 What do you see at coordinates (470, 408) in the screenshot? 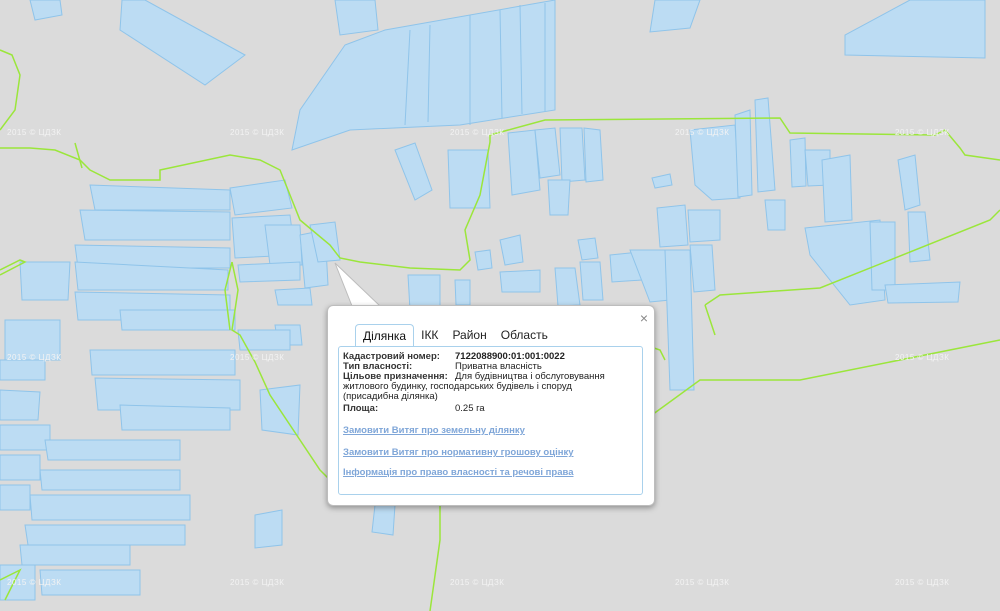
I see `area-value: 0.25 га` at bounding box center [470, 408].